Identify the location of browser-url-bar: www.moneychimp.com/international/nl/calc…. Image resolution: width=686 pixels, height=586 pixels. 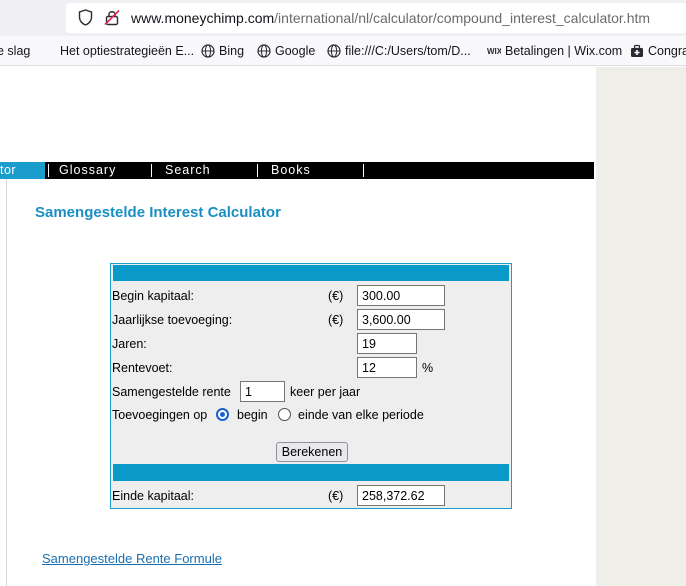
(343, 18).